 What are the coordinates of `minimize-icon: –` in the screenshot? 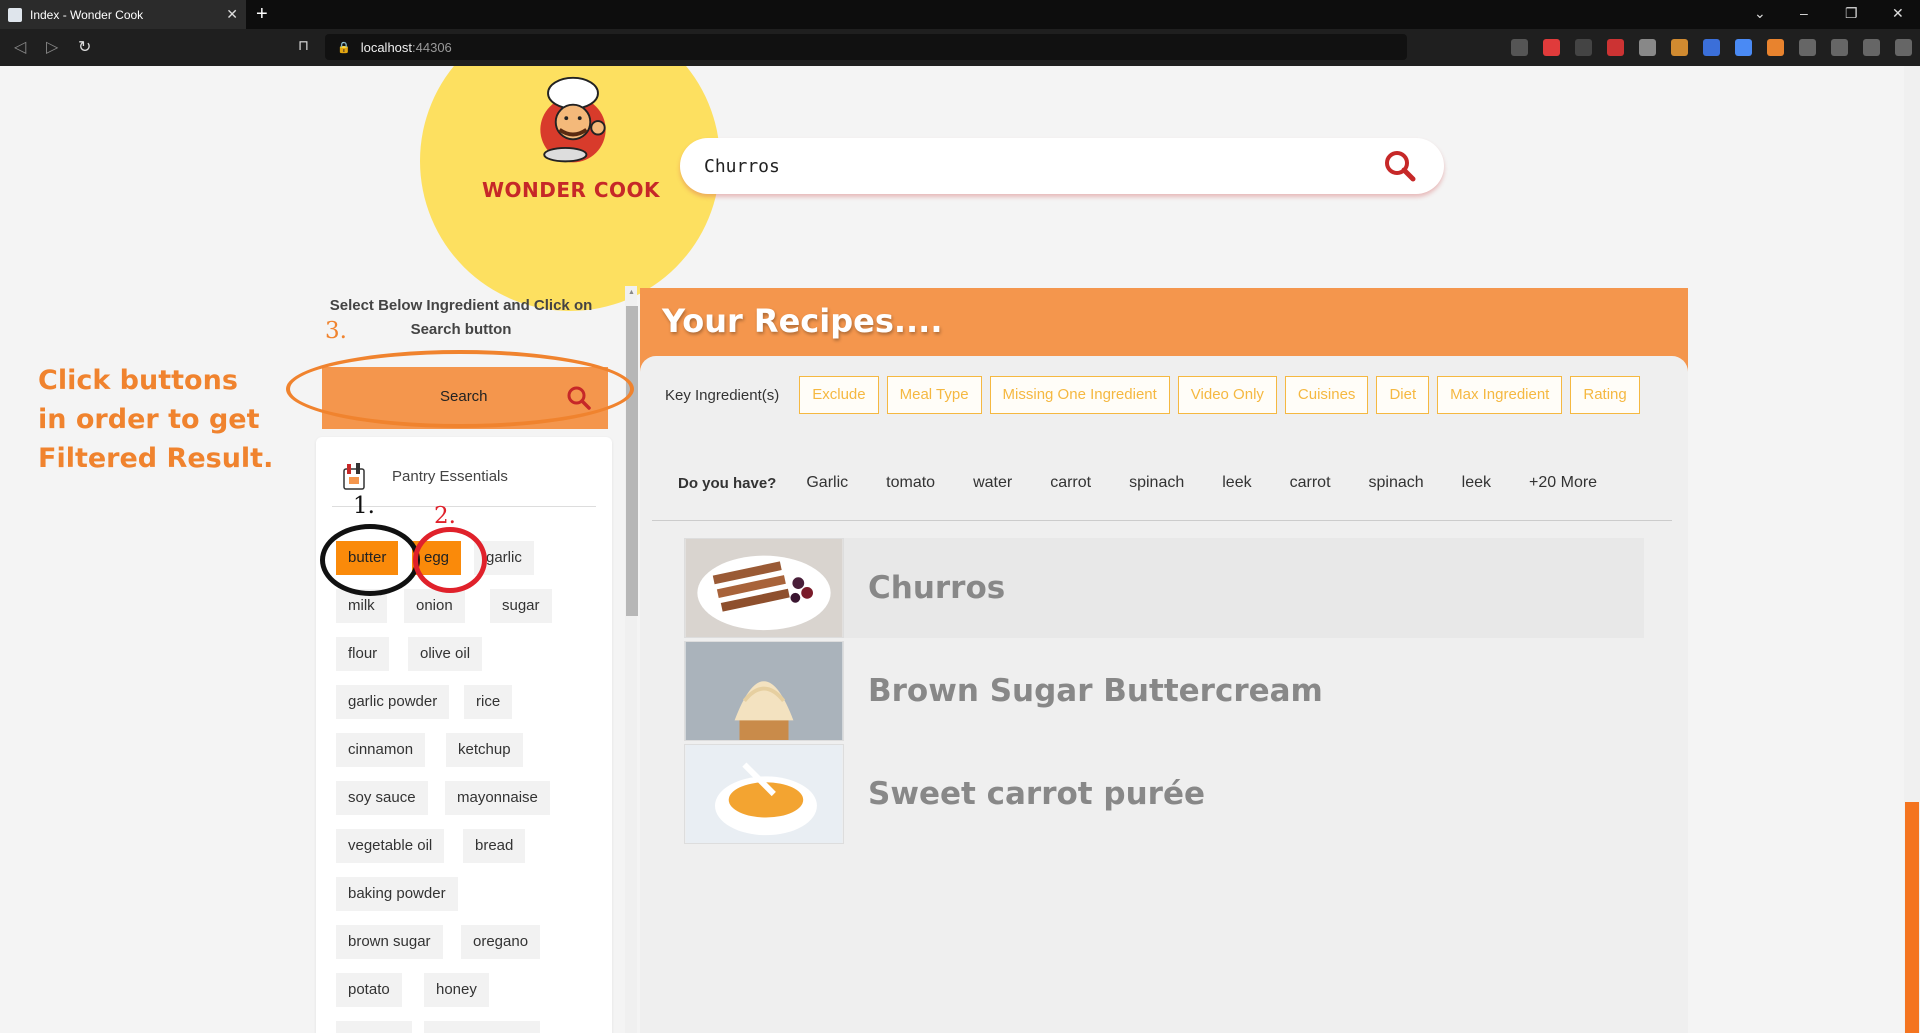 It's located at (1804, 13).